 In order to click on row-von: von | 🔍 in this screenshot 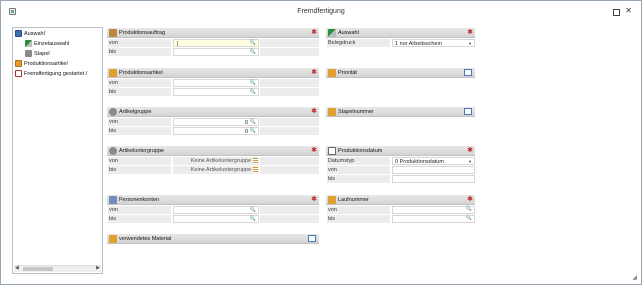, I will do `click(213, 43)`.